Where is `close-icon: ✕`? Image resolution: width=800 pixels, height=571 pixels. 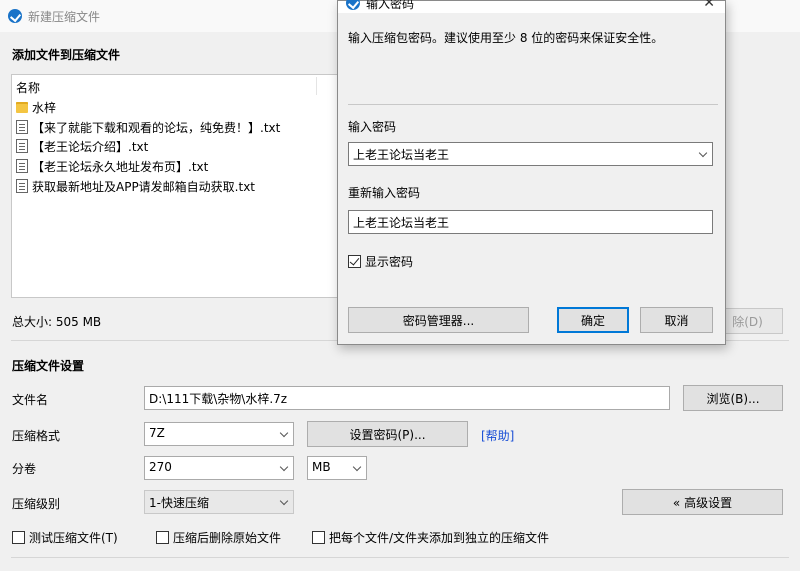 close-icon: ✕ is located at coordinates (709, 5).